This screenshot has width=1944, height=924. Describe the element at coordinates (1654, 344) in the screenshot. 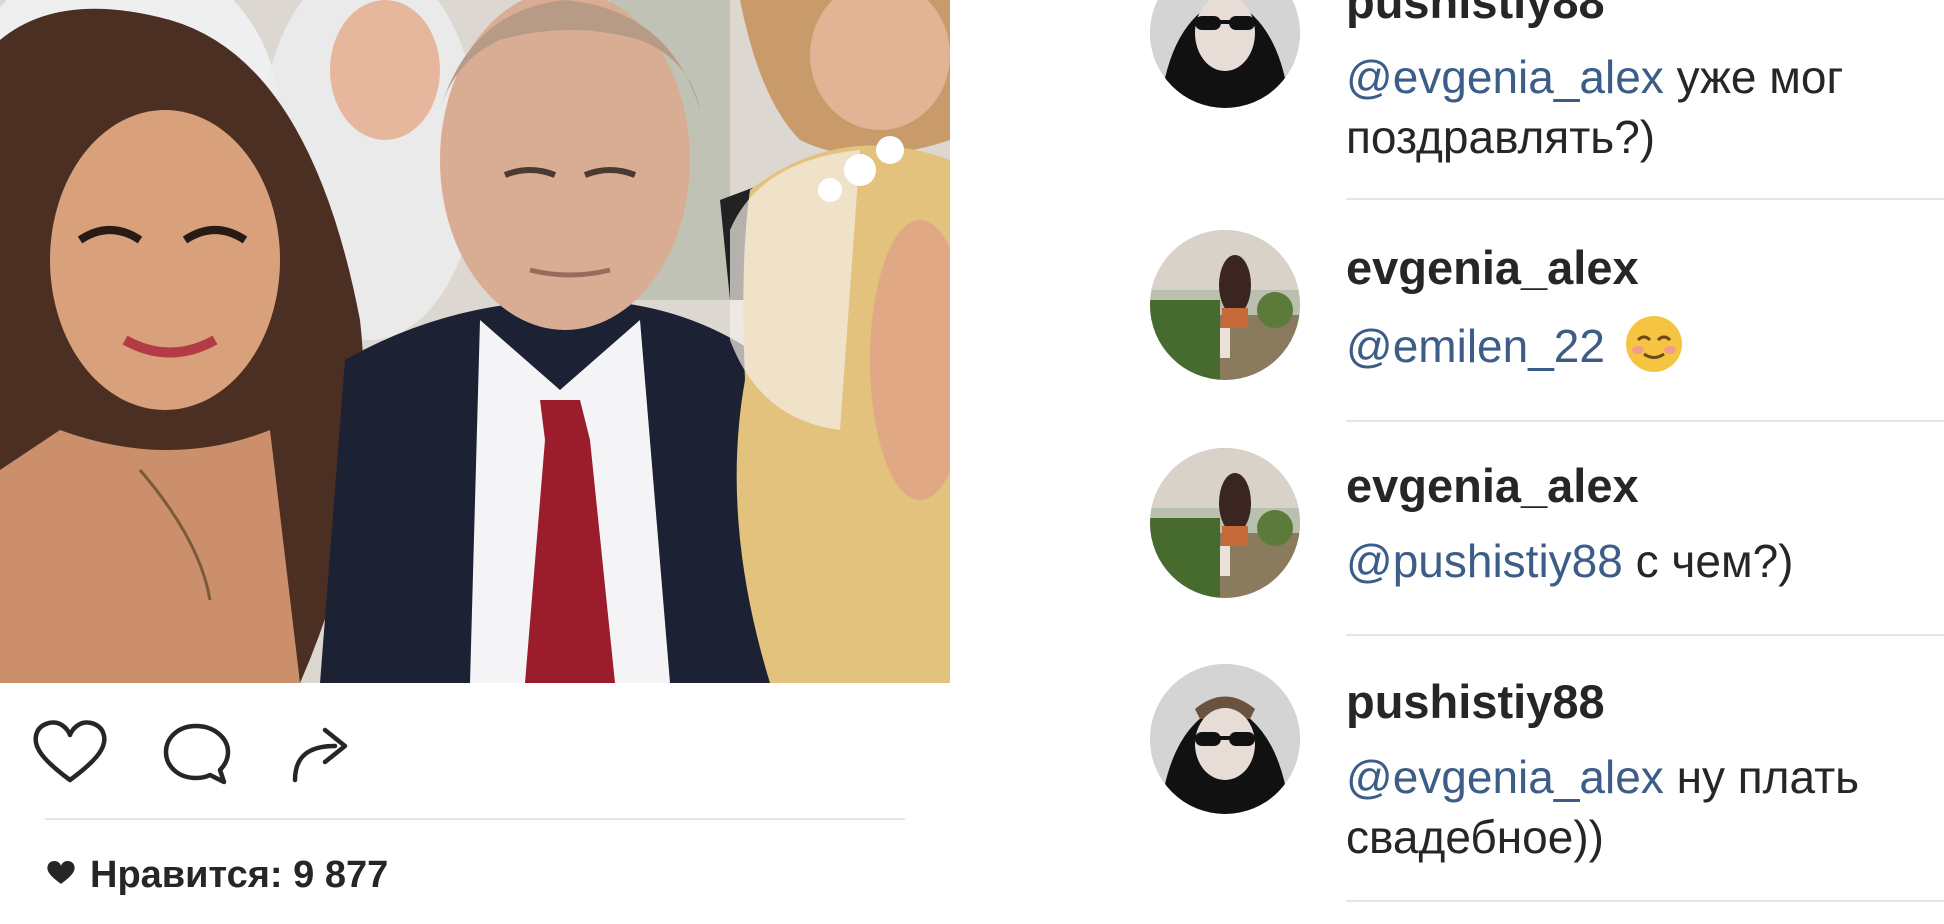

I see `relieved-face-emoji` at that location.